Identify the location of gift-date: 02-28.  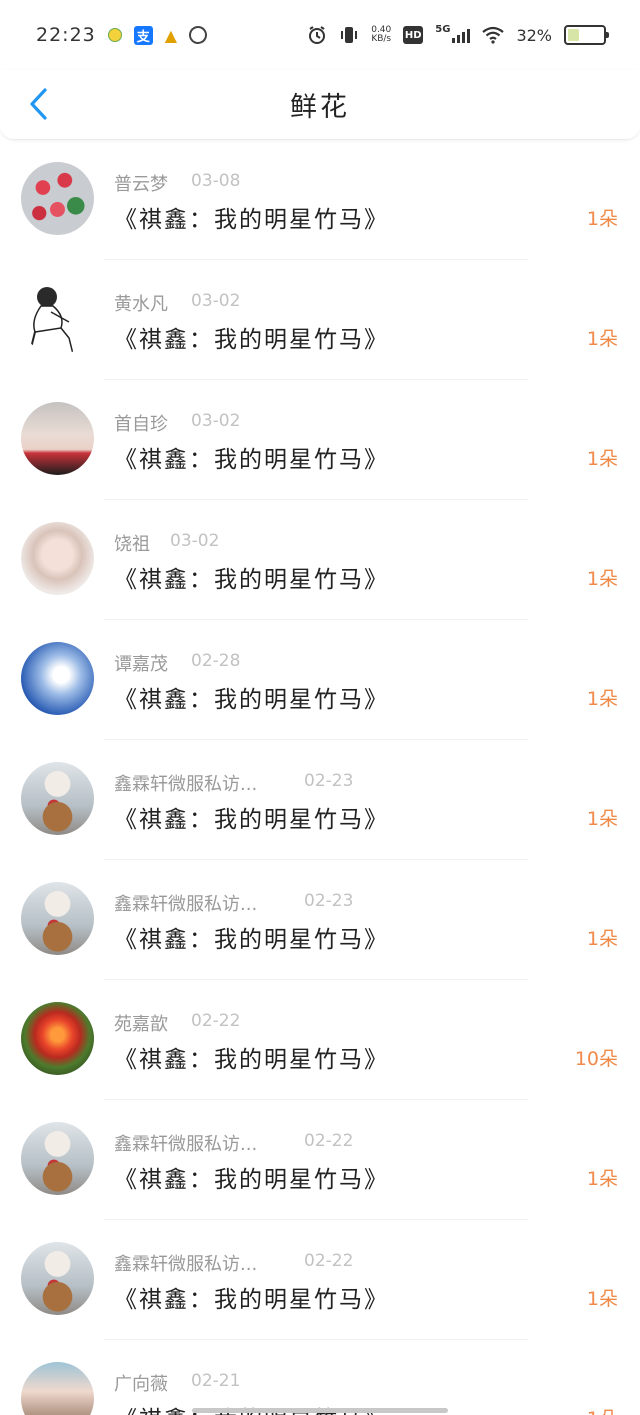
(216, 661).